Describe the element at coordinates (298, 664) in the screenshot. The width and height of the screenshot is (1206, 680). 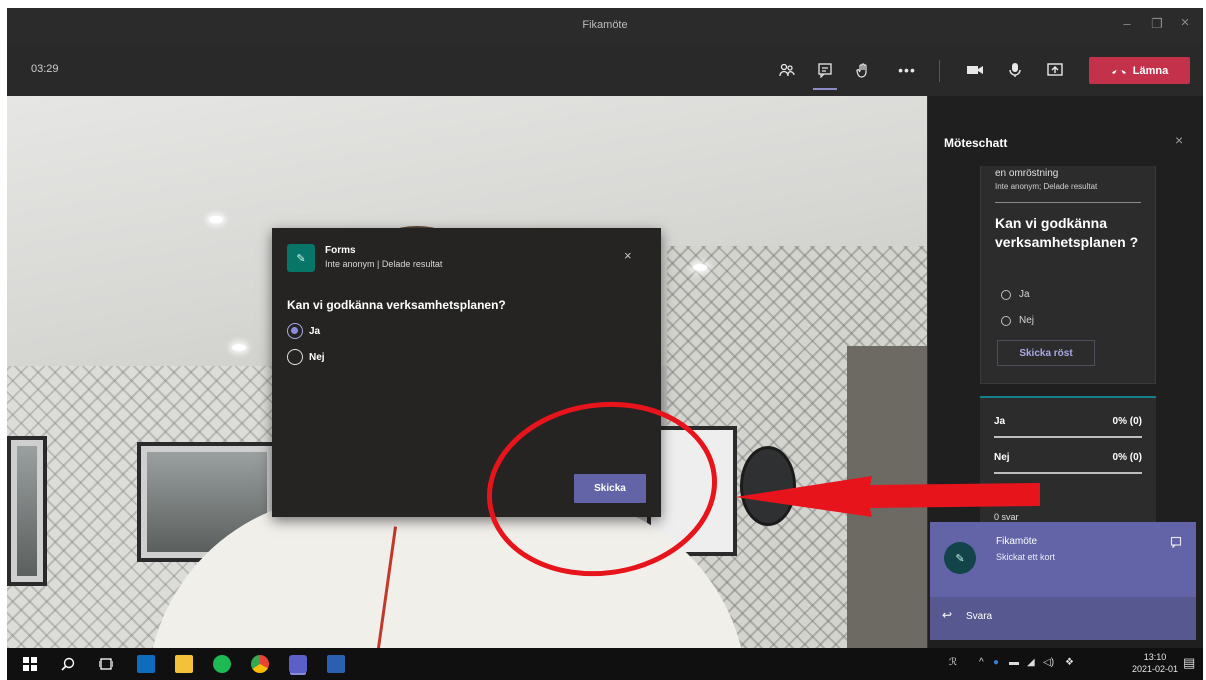
I see `teams-icon` at that location.